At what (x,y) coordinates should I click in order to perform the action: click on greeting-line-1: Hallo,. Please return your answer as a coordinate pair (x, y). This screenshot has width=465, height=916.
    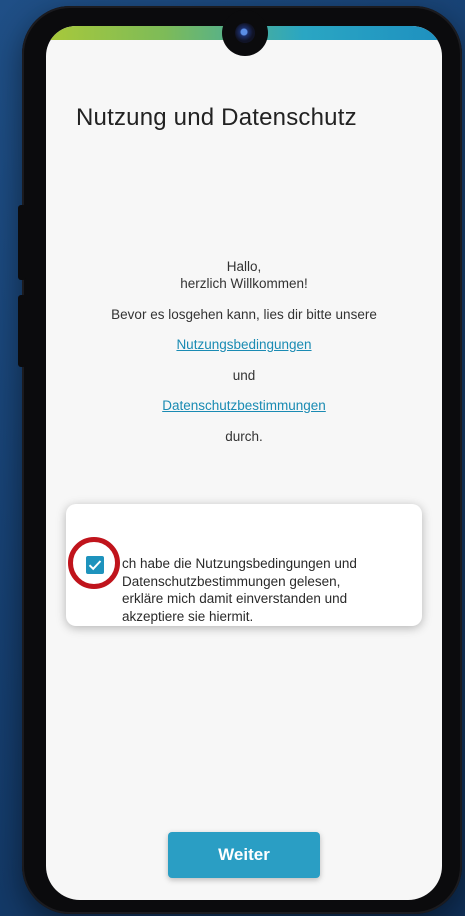
    Looking at the image, I should click on (244, 266).